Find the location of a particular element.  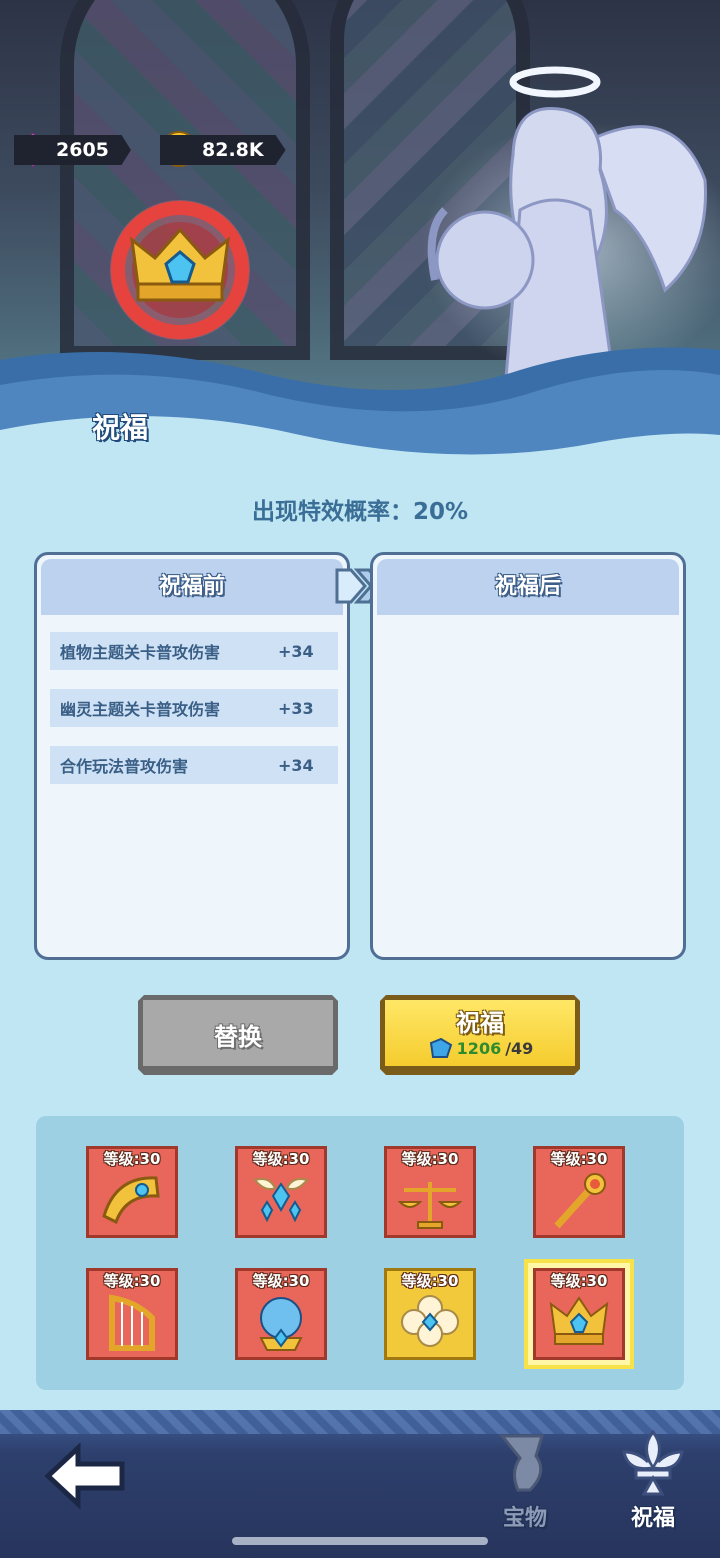

crystal-orb-icon is located at coordinates (281, 1324).